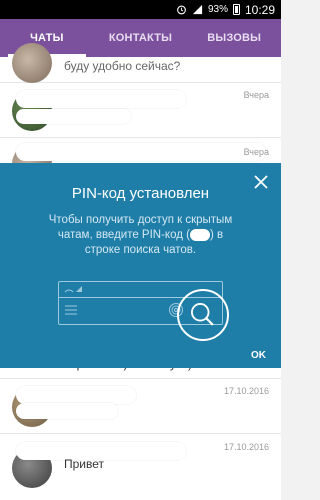 The image size is (320, 500). What do you see at coordinates (236, 9) in the screenshot?
I see `battery-icon` at bounding box center [236, 9].